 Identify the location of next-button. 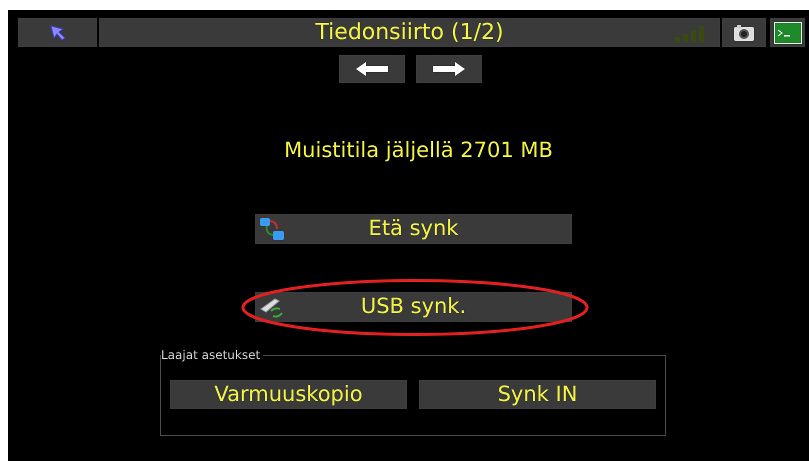
(449, 69).